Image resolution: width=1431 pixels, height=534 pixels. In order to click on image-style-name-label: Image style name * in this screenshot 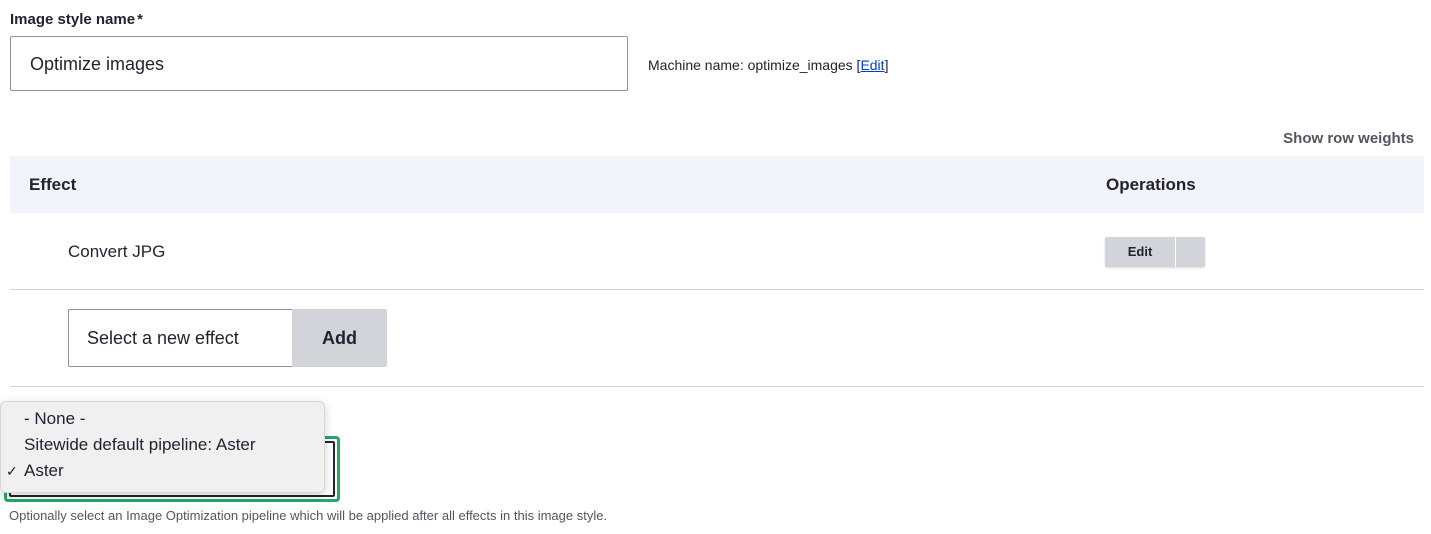, I will do `click(76, 19)`.